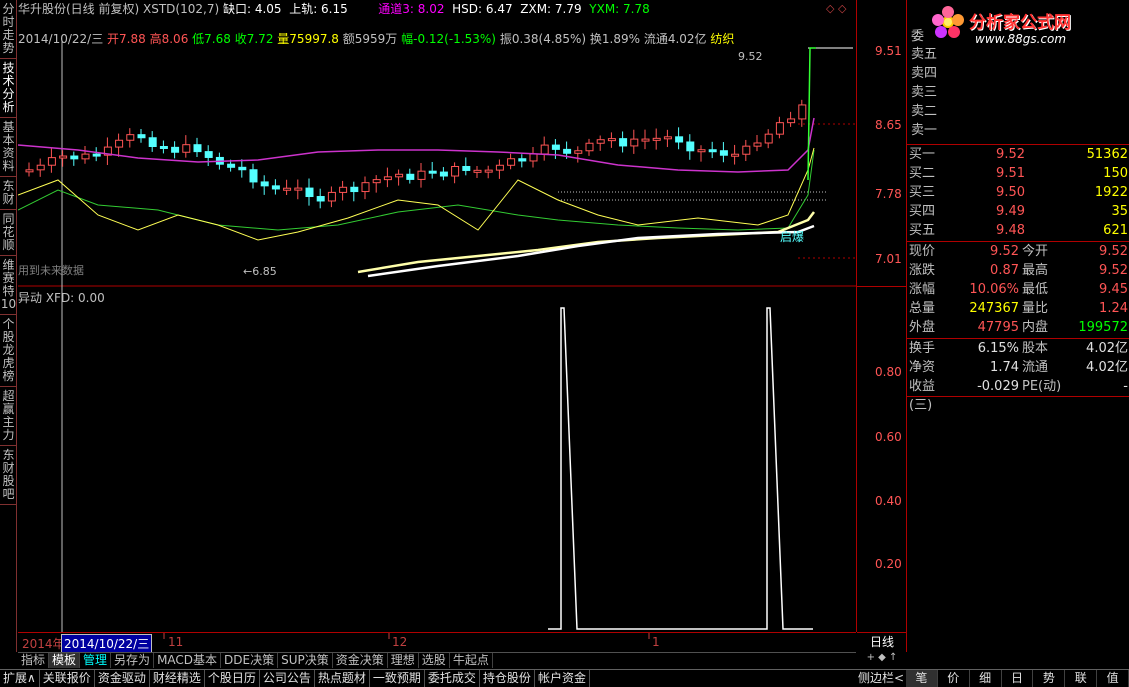 The image size is (1129, 687). What do you see at coordinates (20, 678) in the screenshot?
I see `function-tab-0: 扩展∧` at bounding box center [20, 678].